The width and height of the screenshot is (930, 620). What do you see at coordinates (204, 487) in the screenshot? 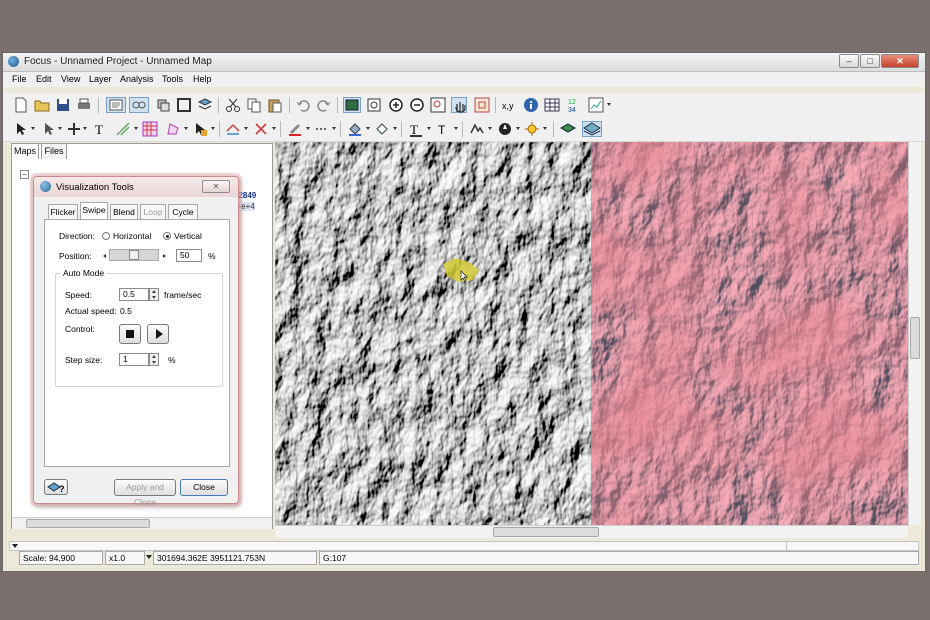
I see `close-button: Close` at bounding box center [204, 487].